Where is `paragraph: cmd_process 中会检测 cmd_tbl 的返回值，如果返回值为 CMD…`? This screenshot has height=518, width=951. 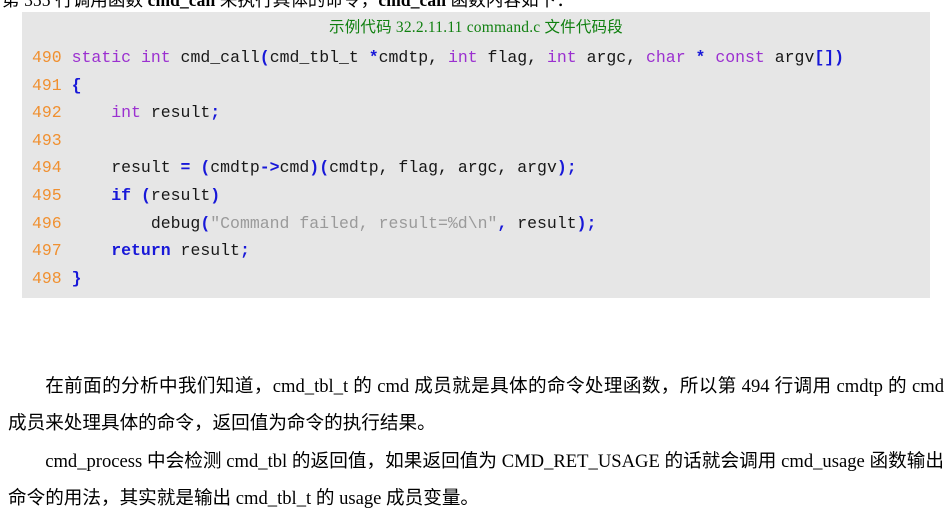
paragraph: cmd_process 中会检测 cmd_tbl 的返回值，如果返回值为 CMD… is located at coordinates (476, 480).